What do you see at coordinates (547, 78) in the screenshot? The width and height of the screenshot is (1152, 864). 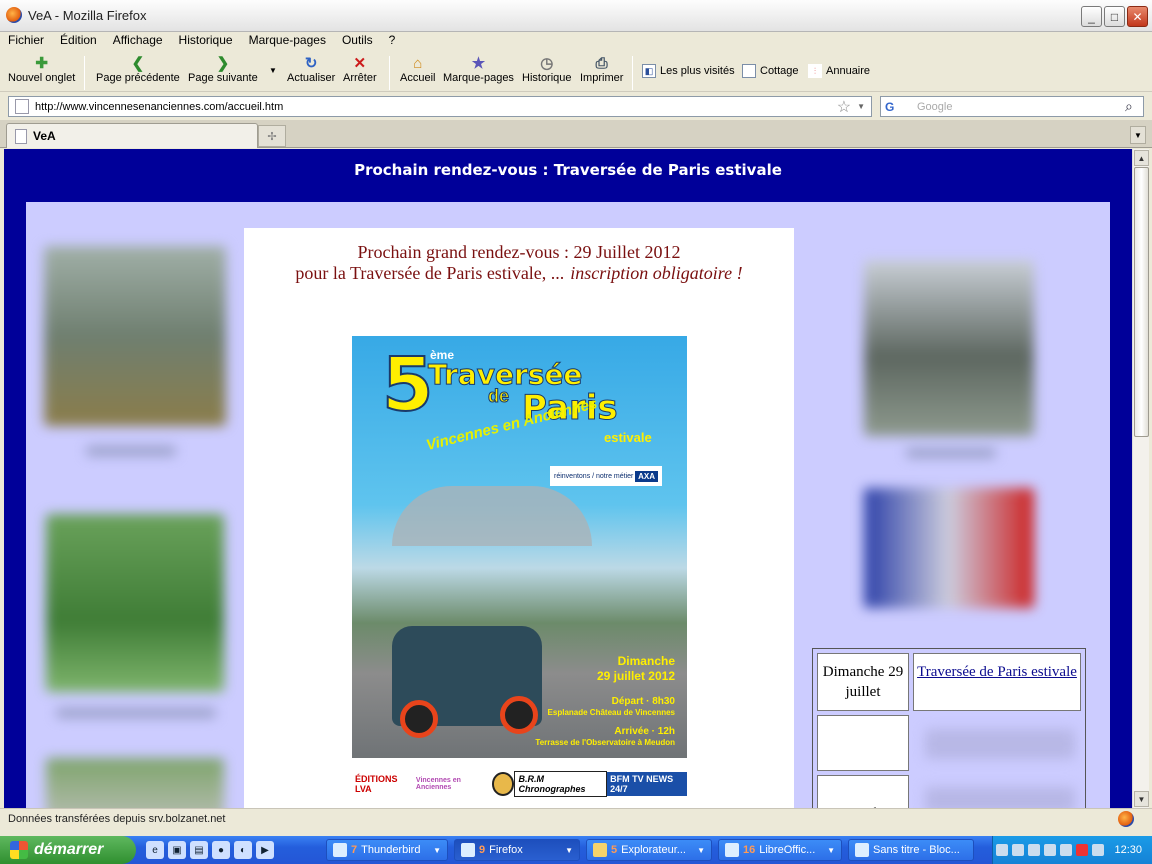 I see `history-label: Historique` at bounding box center [547, 78].